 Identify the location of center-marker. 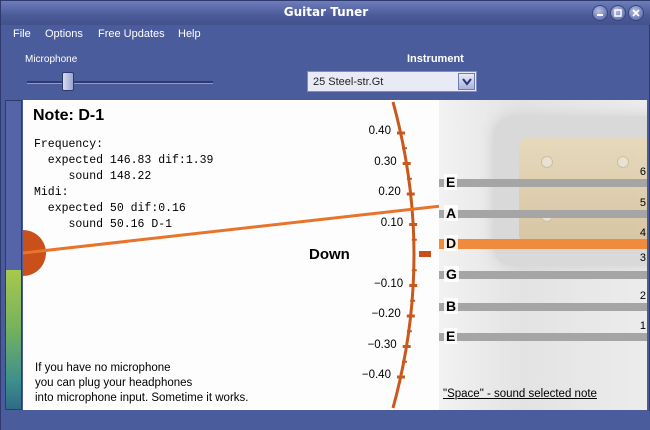
(425, 254).